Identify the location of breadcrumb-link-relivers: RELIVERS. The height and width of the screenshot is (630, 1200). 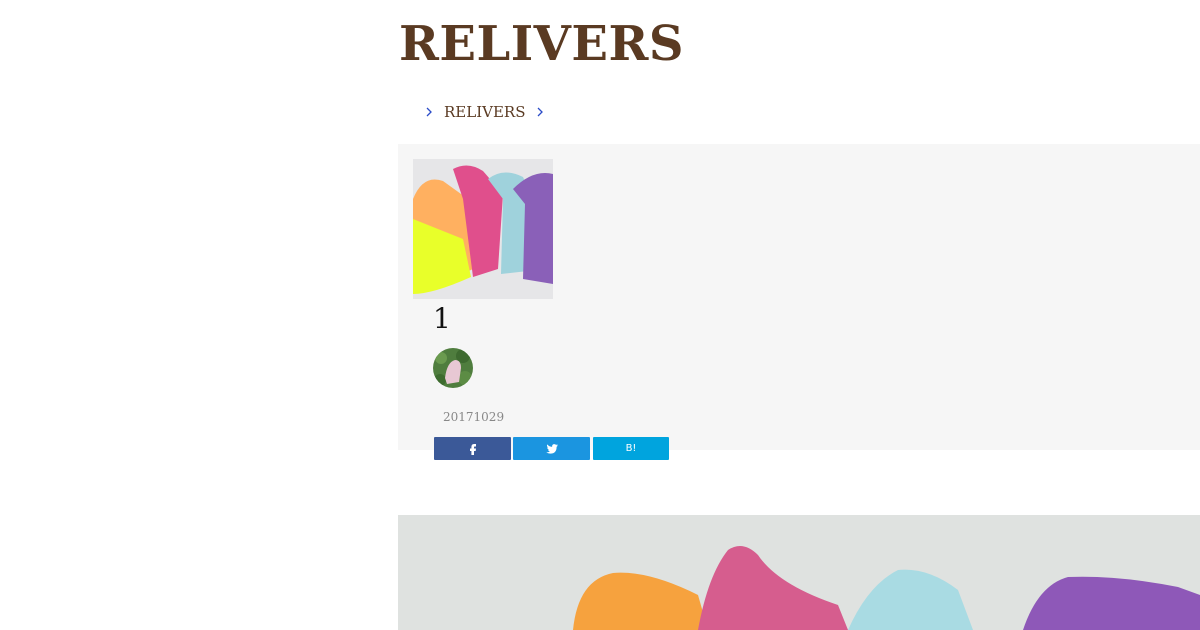
(484, 112).